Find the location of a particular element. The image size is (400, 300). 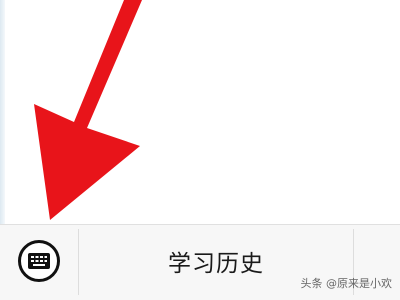

watermark-text: 头条 @原来是小欢 is located at coordinates (346, 283).